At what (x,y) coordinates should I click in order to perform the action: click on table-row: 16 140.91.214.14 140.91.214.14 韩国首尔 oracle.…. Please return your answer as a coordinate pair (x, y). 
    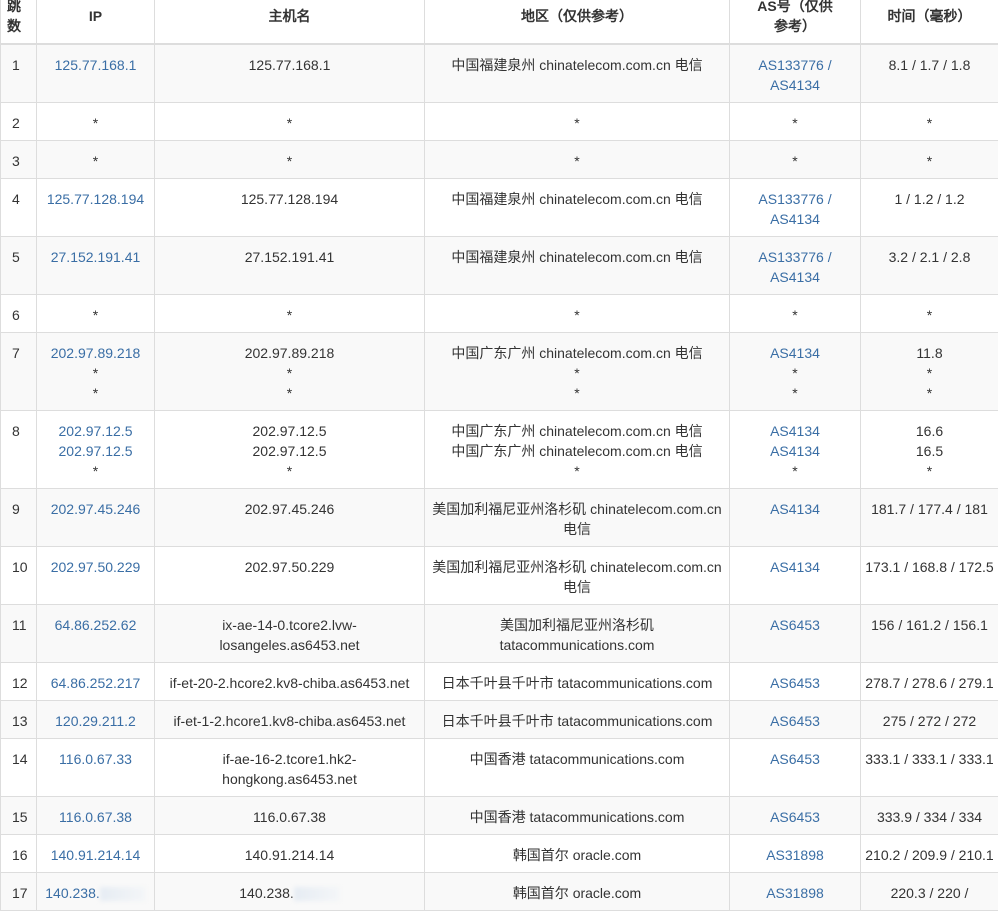
    Looking at the image, I should click on (499, 853).